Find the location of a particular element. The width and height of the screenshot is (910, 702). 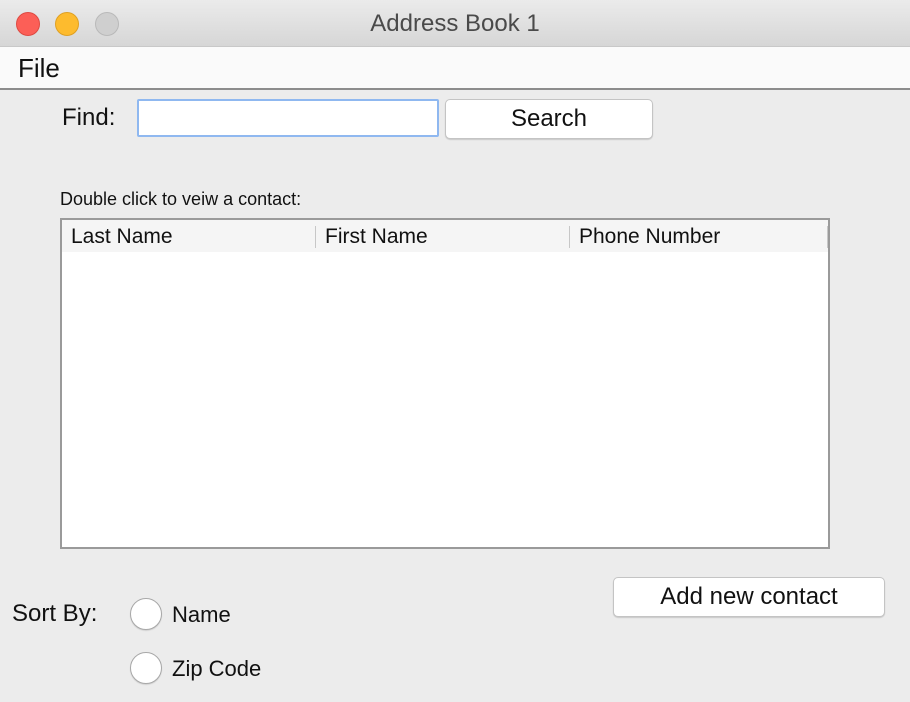

title-bar: Address Book 1 is located at coordinates (455, 23).